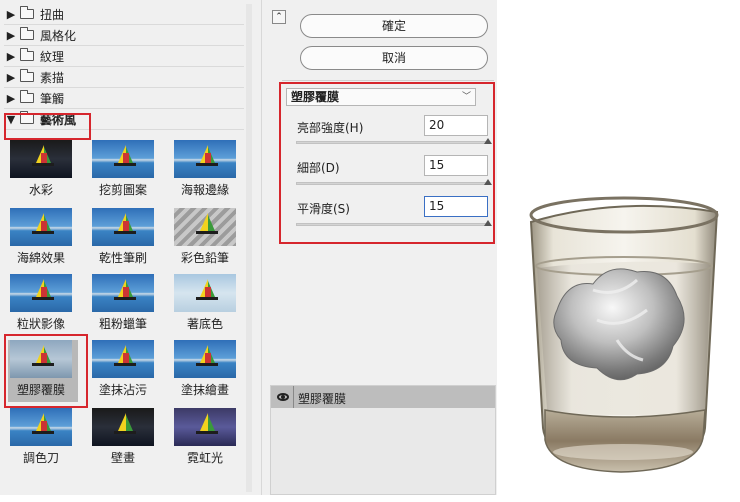 Image resolution: width=740 pixels, height=502 pixels. Describe the element at coordinates (204, 190) in the screenshot. I see `filter-label: 海報邊緣` at that location.